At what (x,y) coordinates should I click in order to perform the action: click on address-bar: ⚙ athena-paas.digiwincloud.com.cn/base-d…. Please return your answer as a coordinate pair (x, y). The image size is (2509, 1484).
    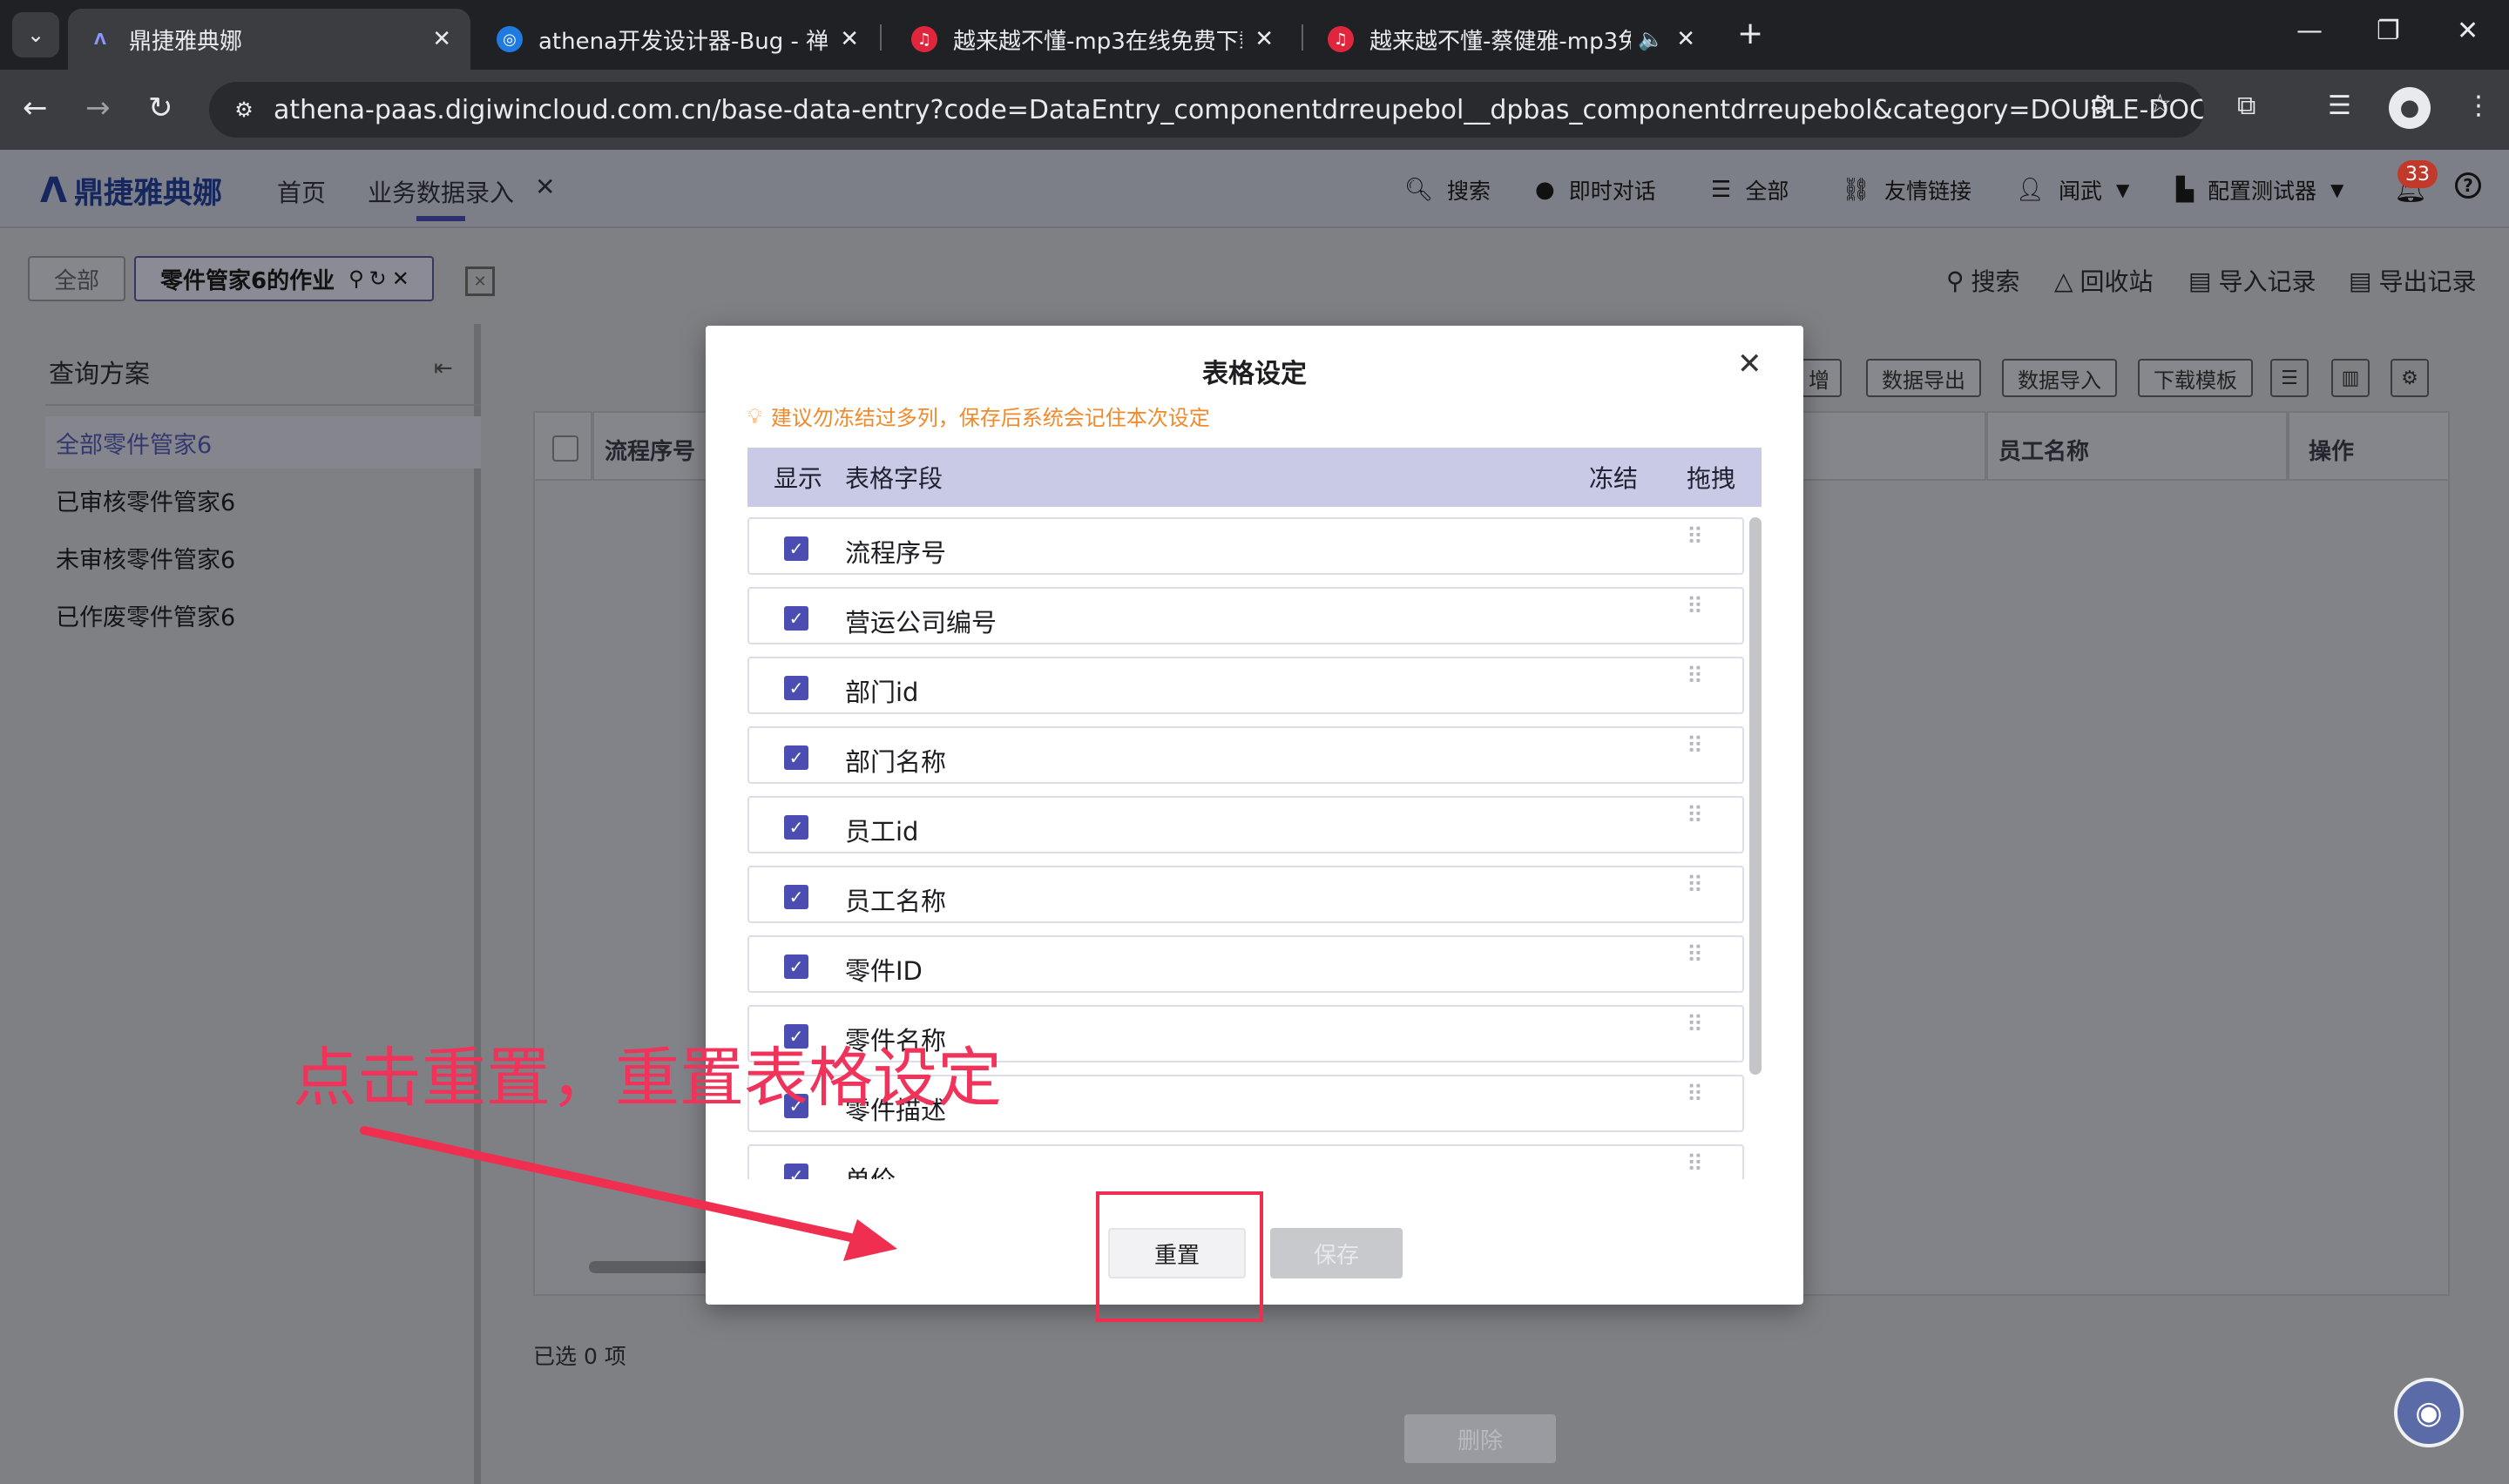
    Looking at the image, I should click on (1206, 110).